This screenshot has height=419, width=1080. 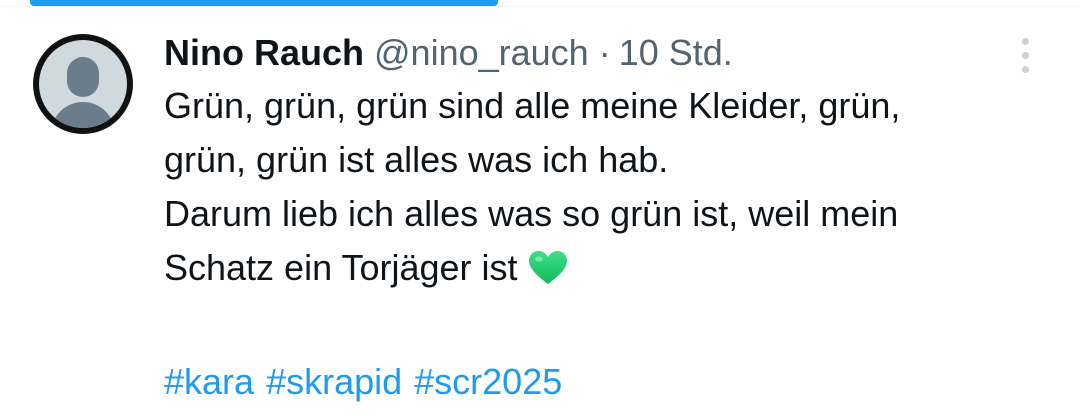 What do you see at coordinates (341, 267) in the screenshot?
I see `post-text-line: Schatz ein Torjäger ist` at bounding box center [341, 267].